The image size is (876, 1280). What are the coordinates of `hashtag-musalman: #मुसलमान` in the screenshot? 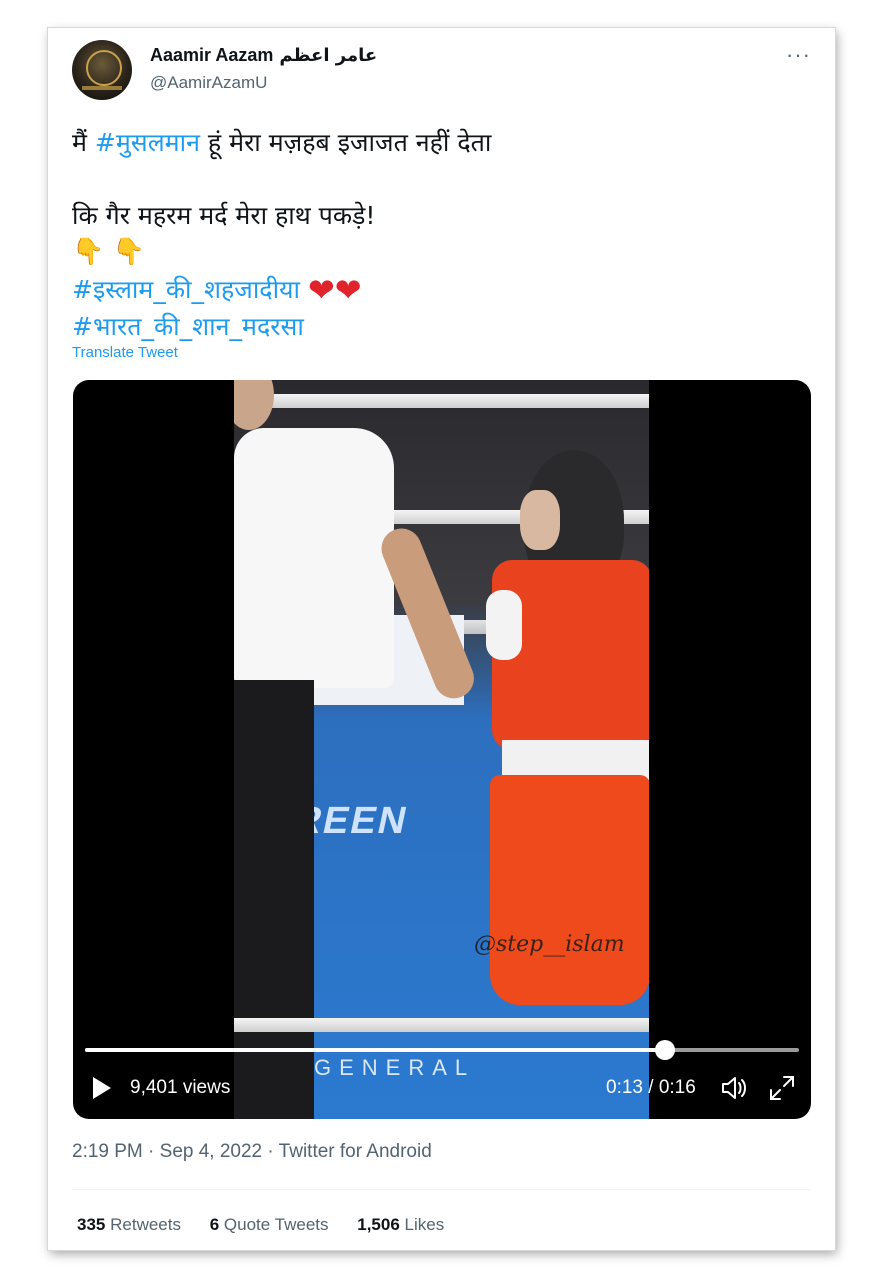 It's located at (147, 142).